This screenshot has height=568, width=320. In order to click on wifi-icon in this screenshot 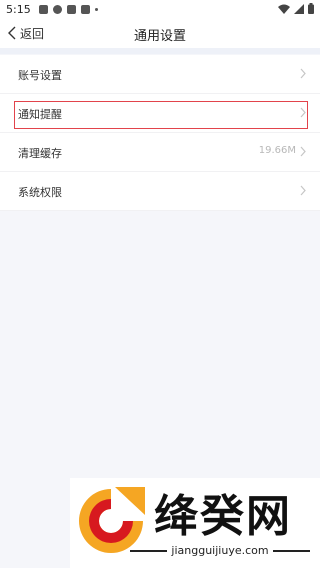, I will do `click(284, 9)`.